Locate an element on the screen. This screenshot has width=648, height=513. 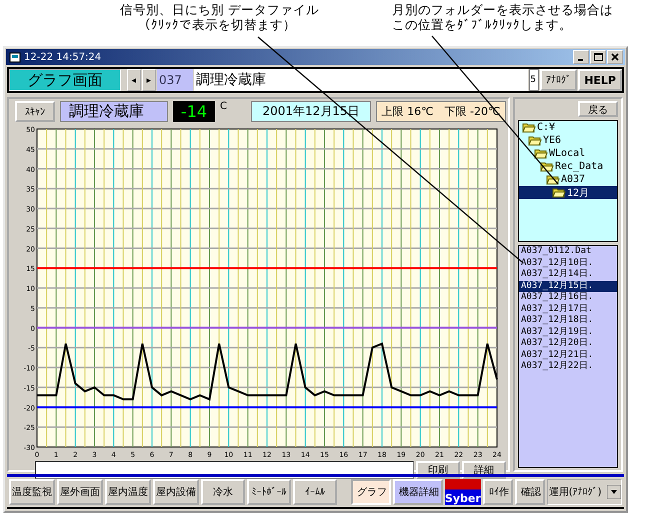
folder-item: WLocal is located at coordinates (568, 153).